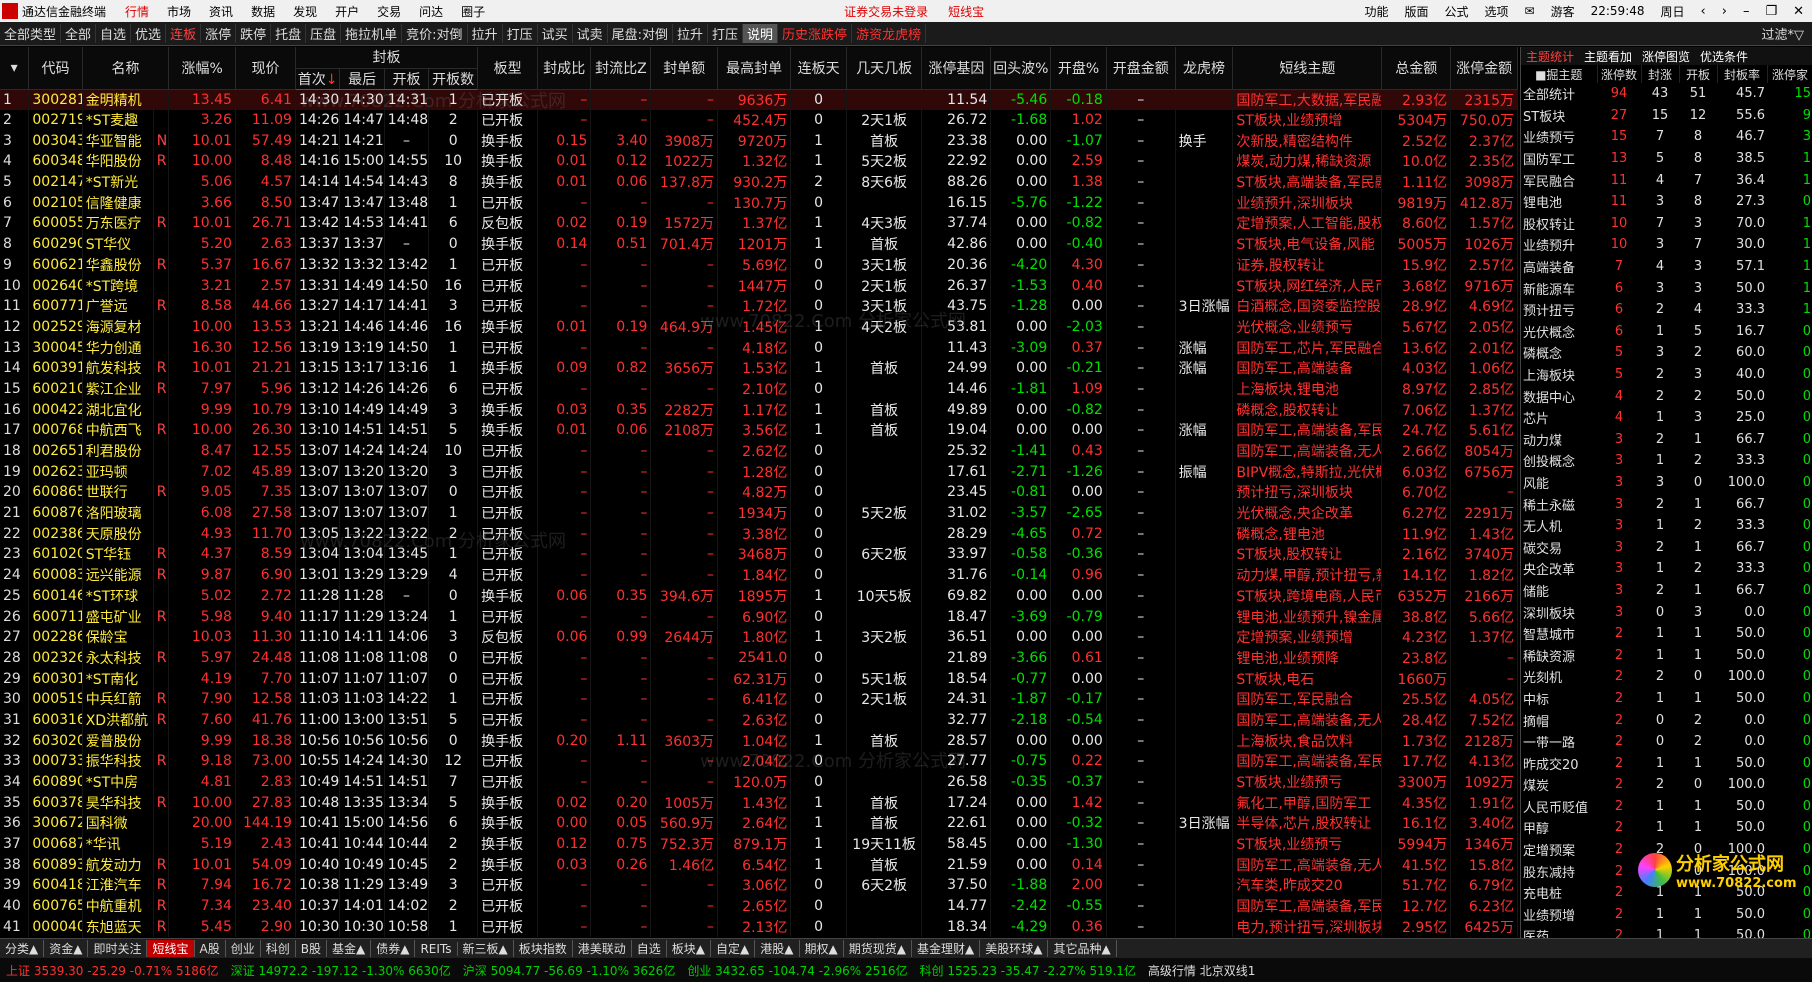 The height and width of the screenshot is (982, 1812). I want to click on theme-row: 上海板块 5 2 3 40.0 0, so click(1666, 375).